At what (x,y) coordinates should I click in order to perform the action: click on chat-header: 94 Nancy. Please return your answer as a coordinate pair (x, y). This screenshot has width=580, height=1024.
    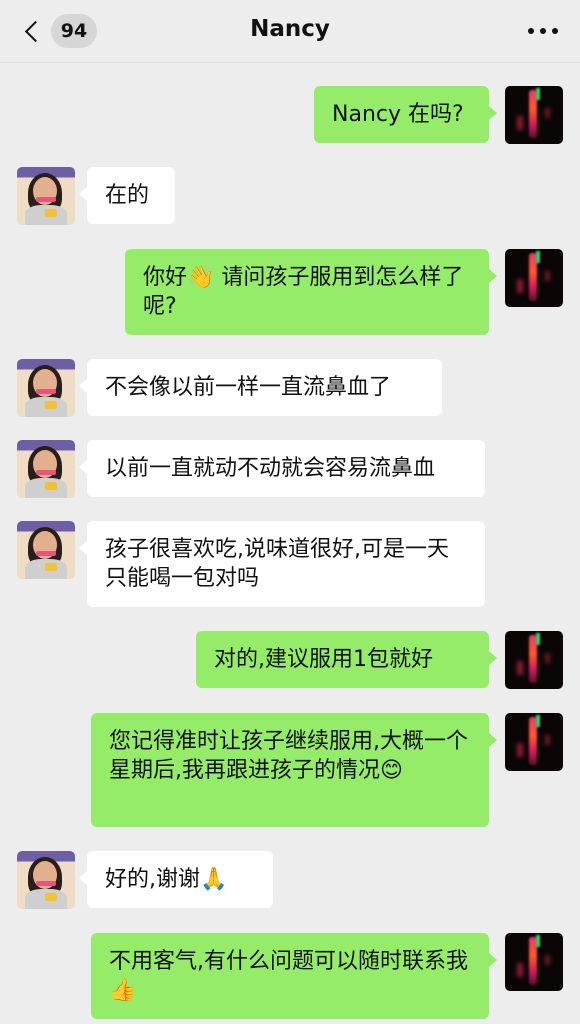
    Looking at the image, I should click on (290, 31).